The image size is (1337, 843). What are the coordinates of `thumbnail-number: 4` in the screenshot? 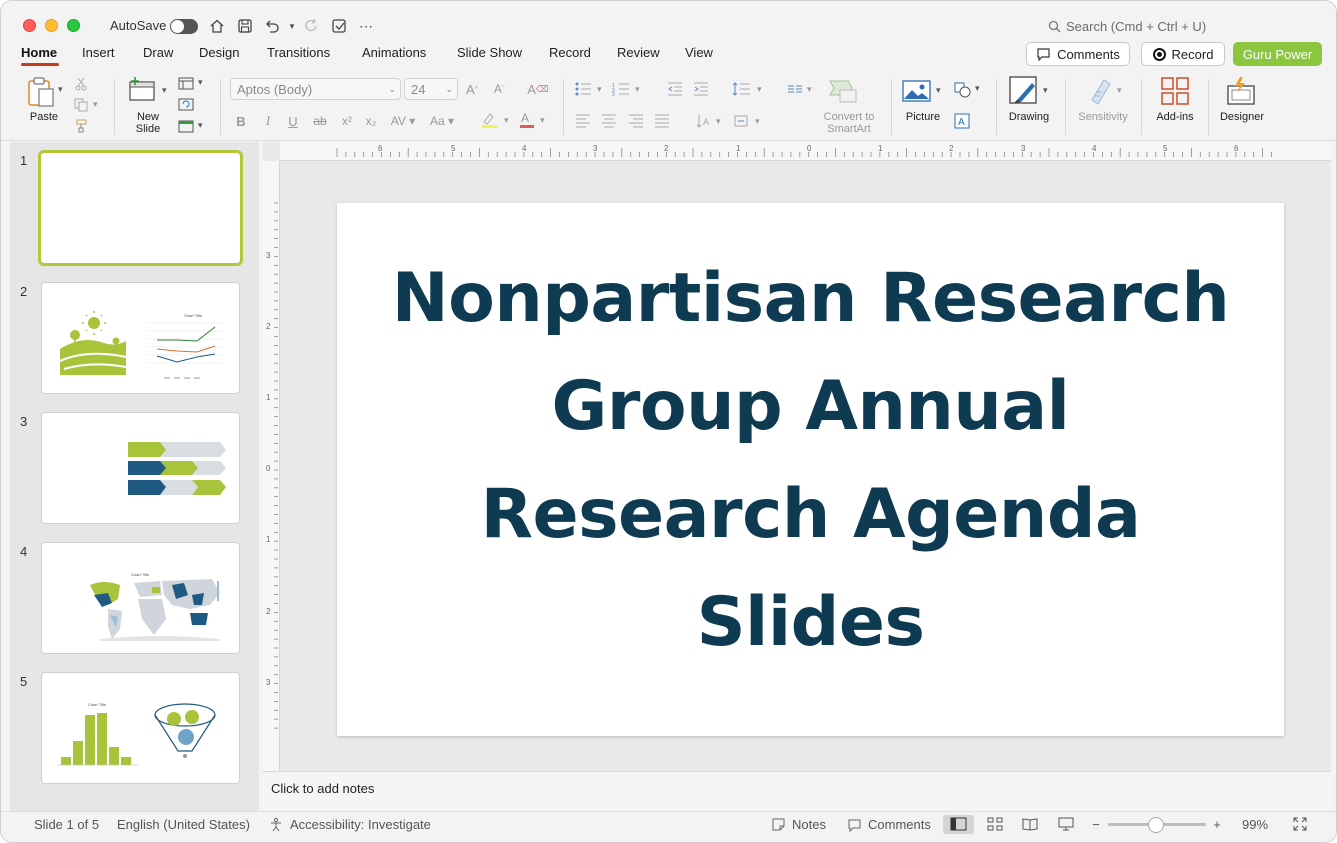 It's located at (24, 551).